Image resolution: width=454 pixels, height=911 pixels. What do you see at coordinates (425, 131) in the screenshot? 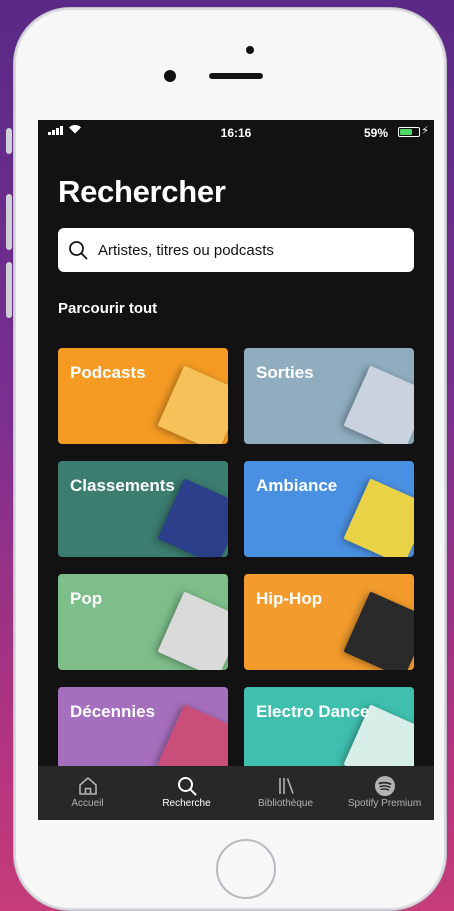
I see `charging-icon: ⚡` at bounding box center [425, 131].